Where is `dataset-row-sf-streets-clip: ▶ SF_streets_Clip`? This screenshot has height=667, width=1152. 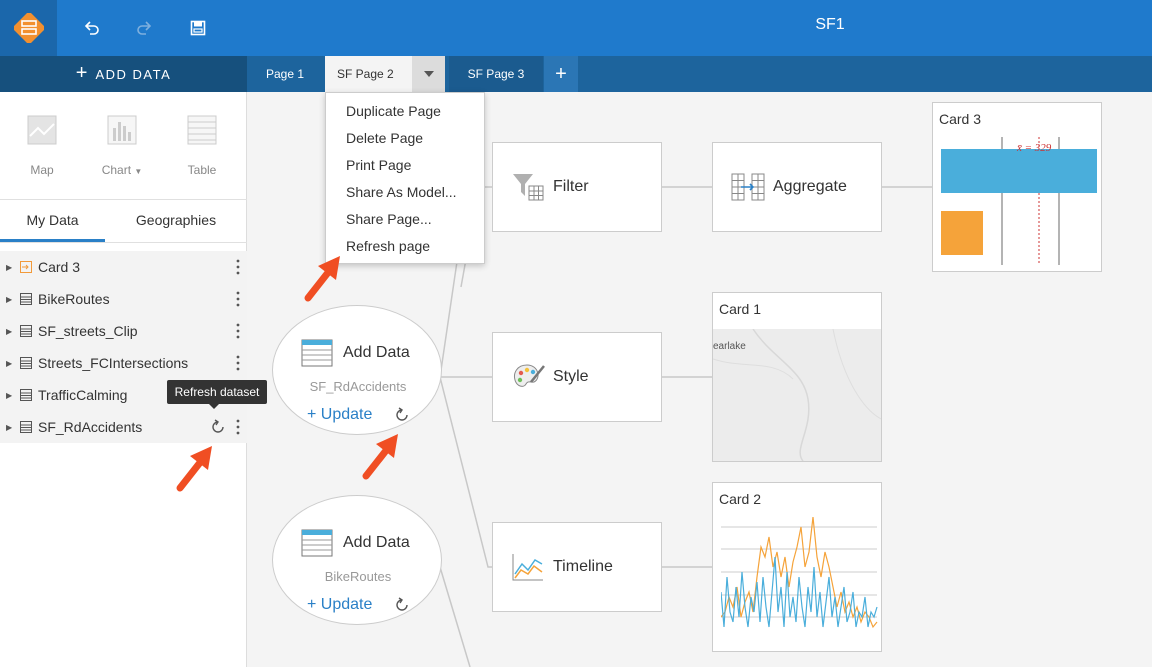 dataset-row-sf-streets-clip: ▶ SF_streets_Clip is located at coordinates (123, 331).